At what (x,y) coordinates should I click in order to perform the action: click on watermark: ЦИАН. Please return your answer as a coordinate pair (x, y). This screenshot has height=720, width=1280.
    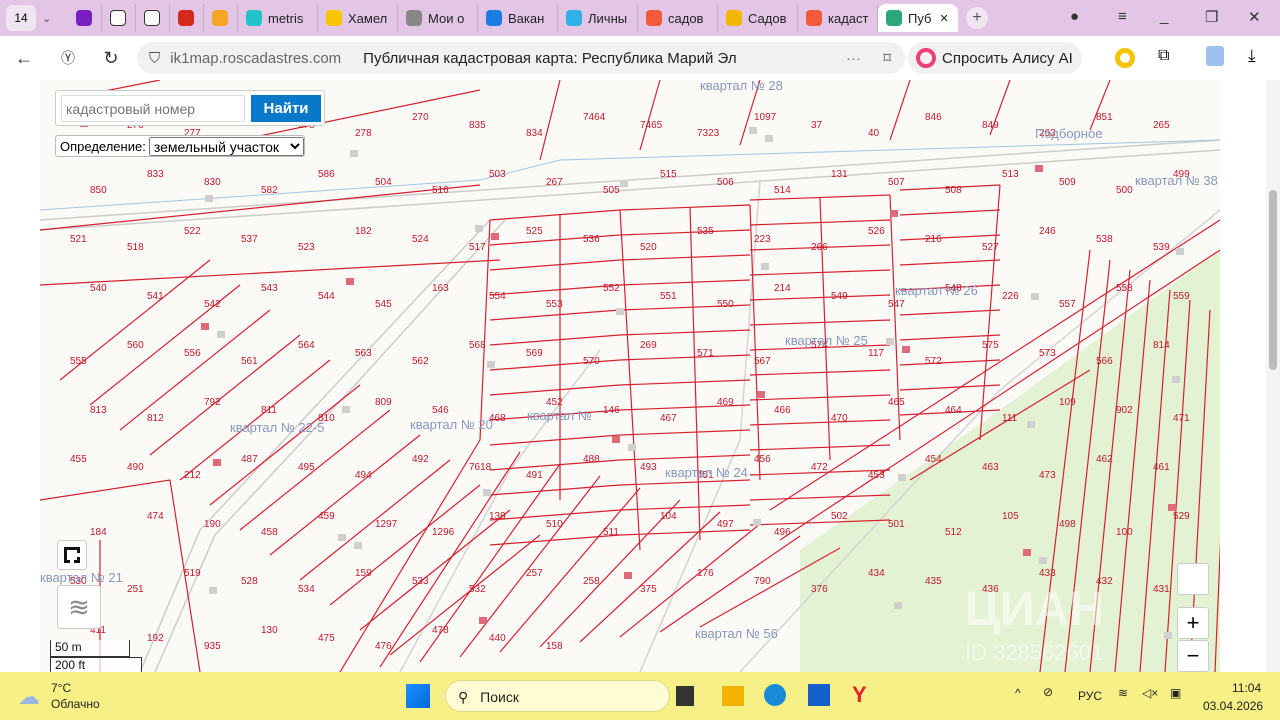
    Looking at the image, I should click on (1034, 609).